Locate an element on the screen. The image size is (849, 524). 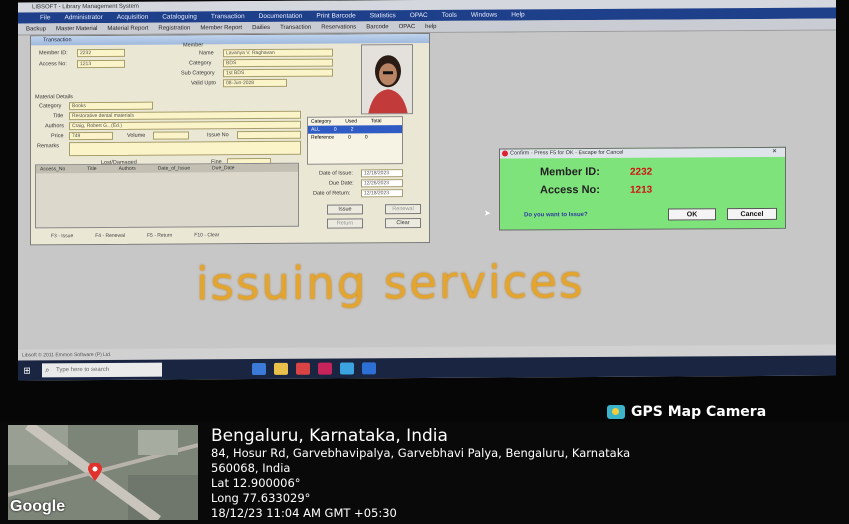
tool-reservations: Reservations is located at coordinates (338, 27).